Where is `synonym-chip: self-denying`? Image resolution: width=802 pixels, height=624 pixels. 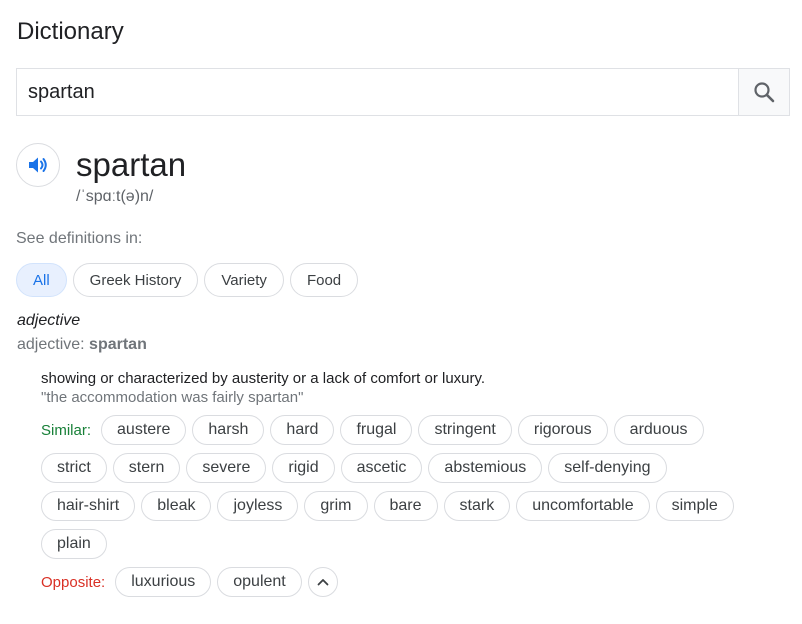
synonym-chip: self-denying is located at coordinates (607, 468).